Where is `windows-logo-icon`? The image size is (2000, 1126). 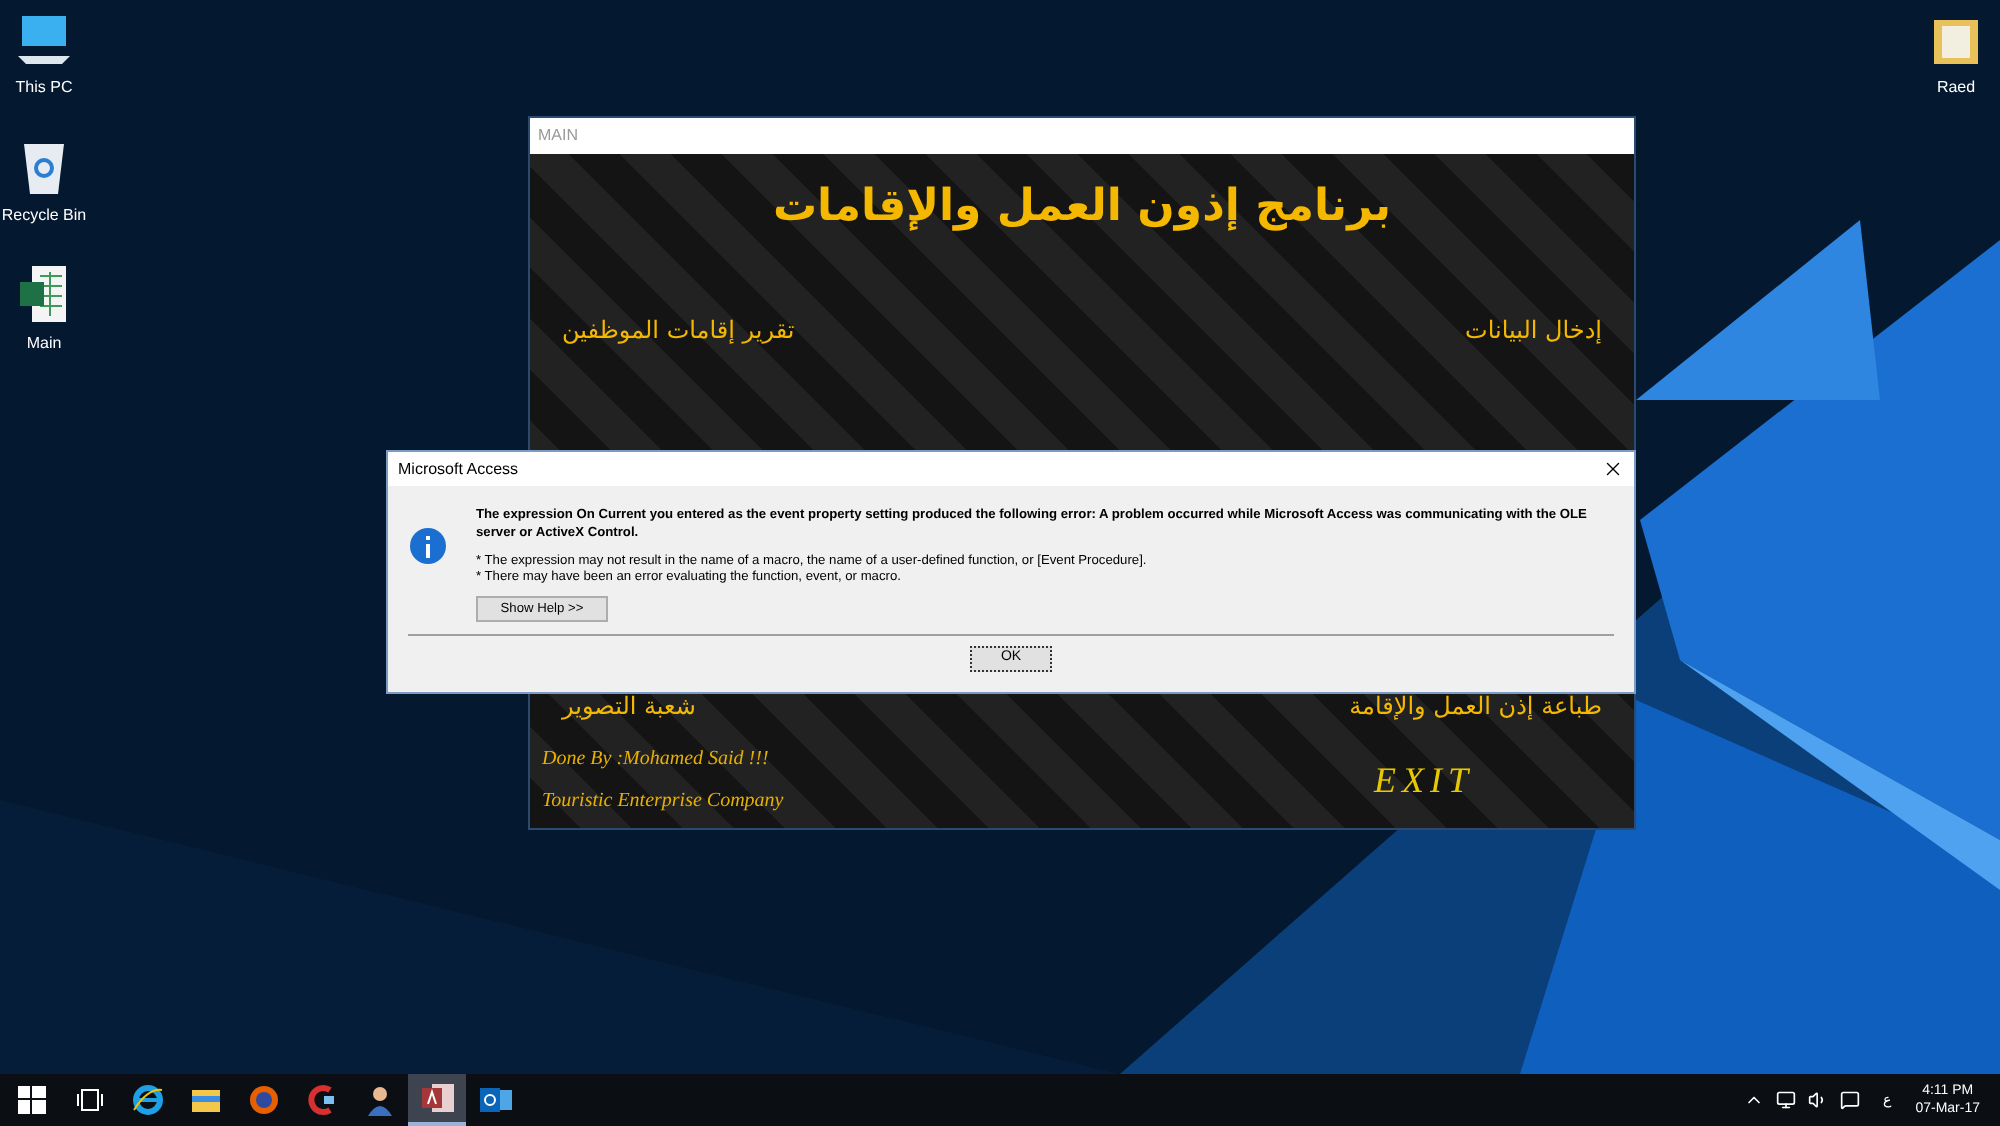 windows-logo-icon is located at coordinates (31, 1100).